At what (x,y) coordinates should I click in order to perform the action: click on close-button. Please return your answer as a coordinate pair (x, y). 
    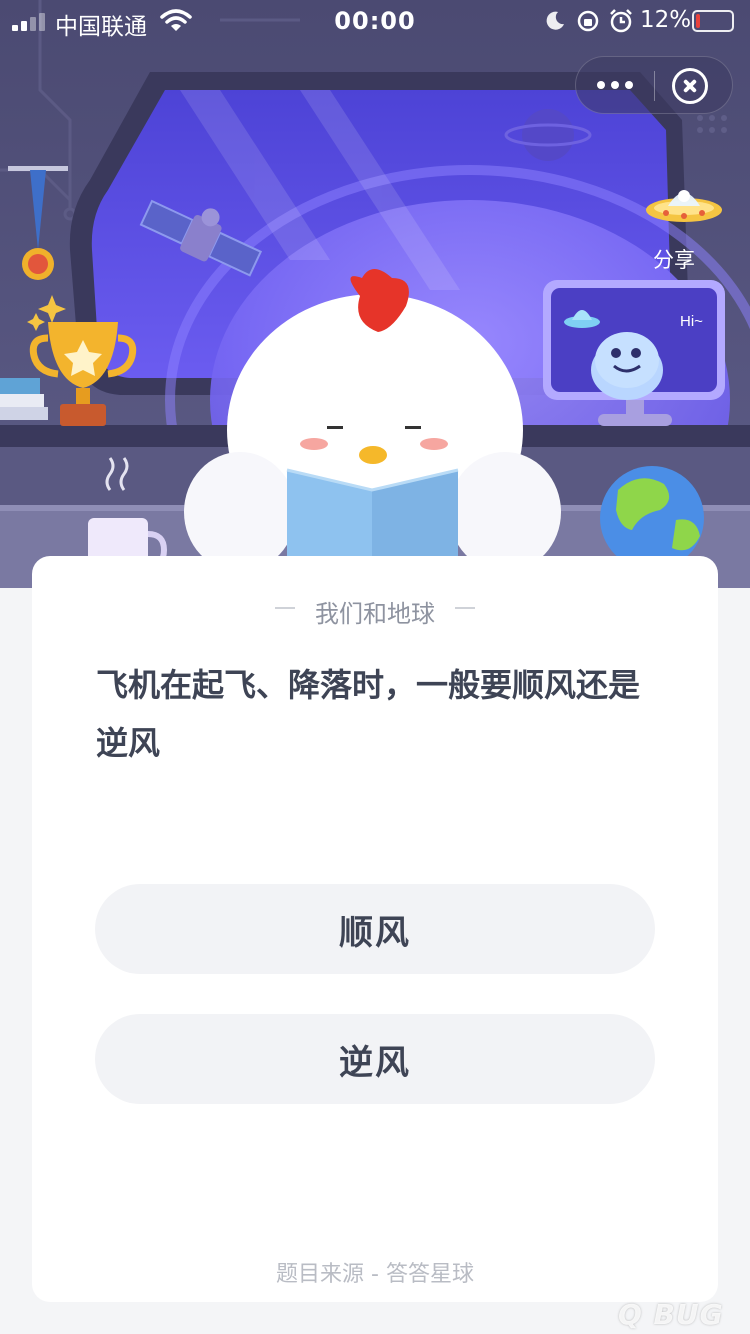
    Looking at the image, I should click on (690, 86).